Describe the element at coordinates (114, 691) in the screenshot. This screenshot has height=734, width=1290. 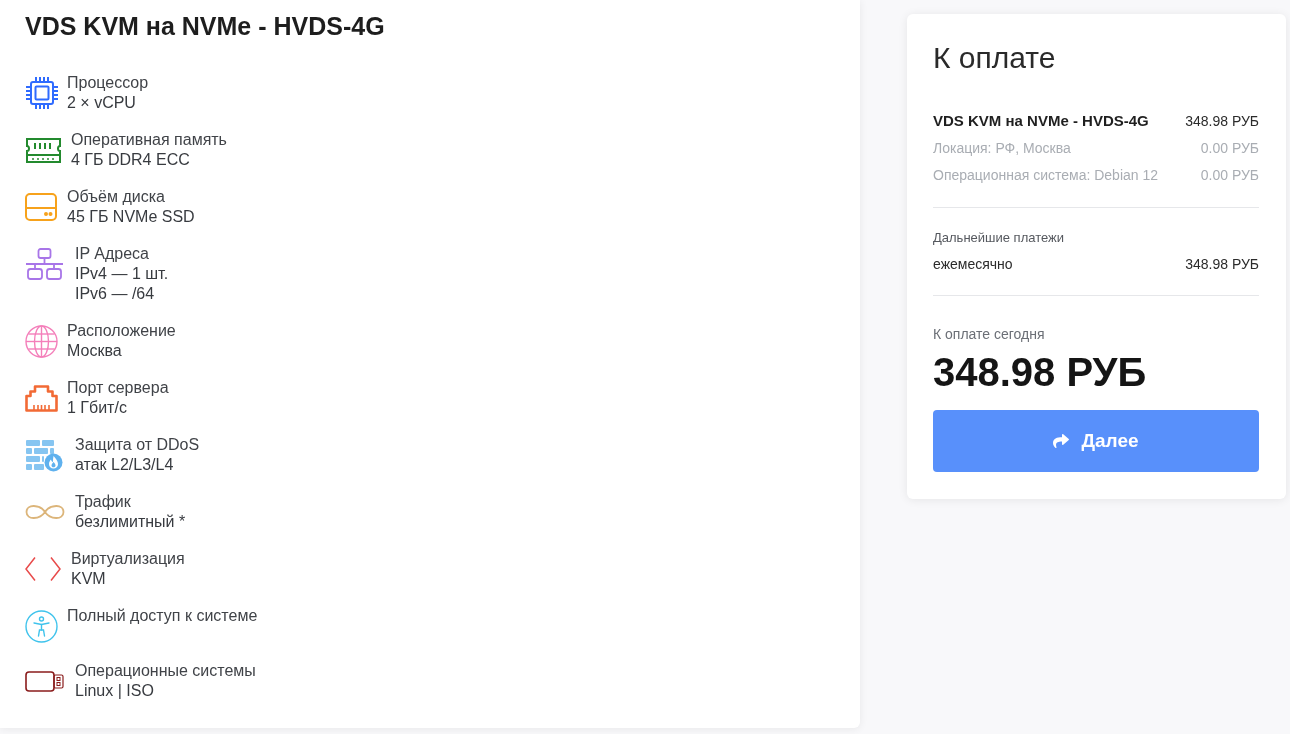
I see `feature-value: Linux | ISO` at that location.